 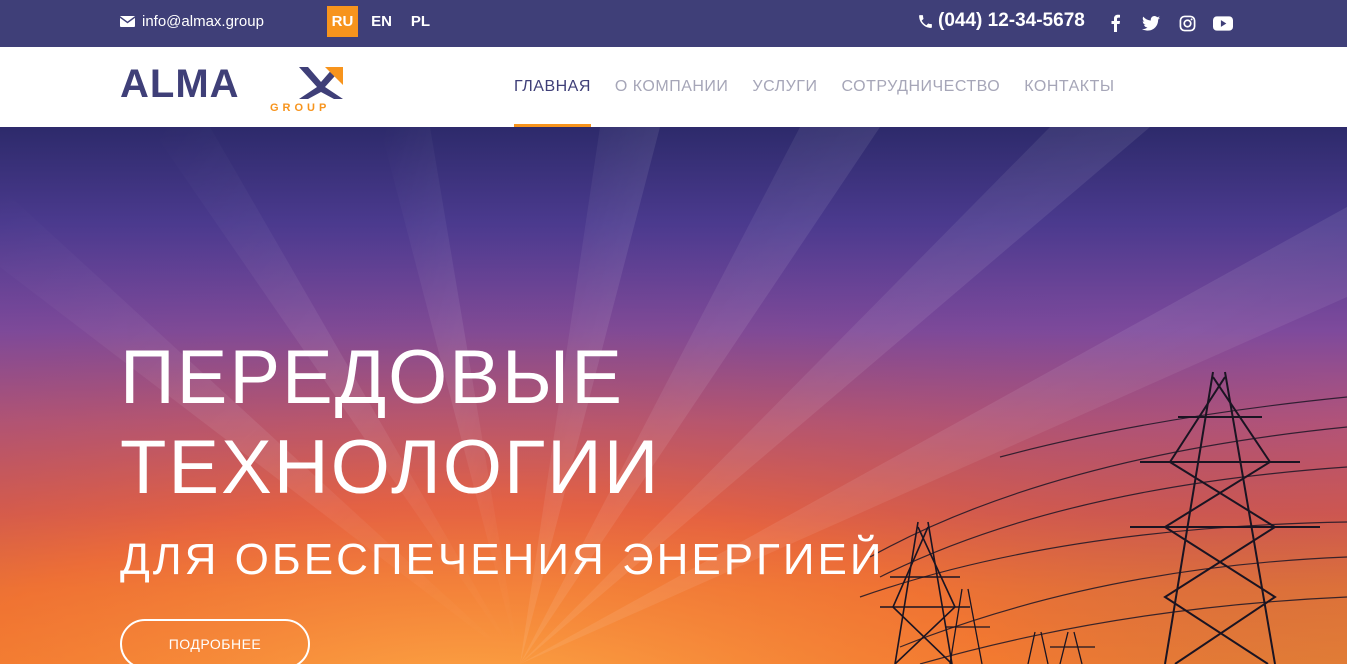 I want to click on lang-en: EN, so click(x=381, y=21).